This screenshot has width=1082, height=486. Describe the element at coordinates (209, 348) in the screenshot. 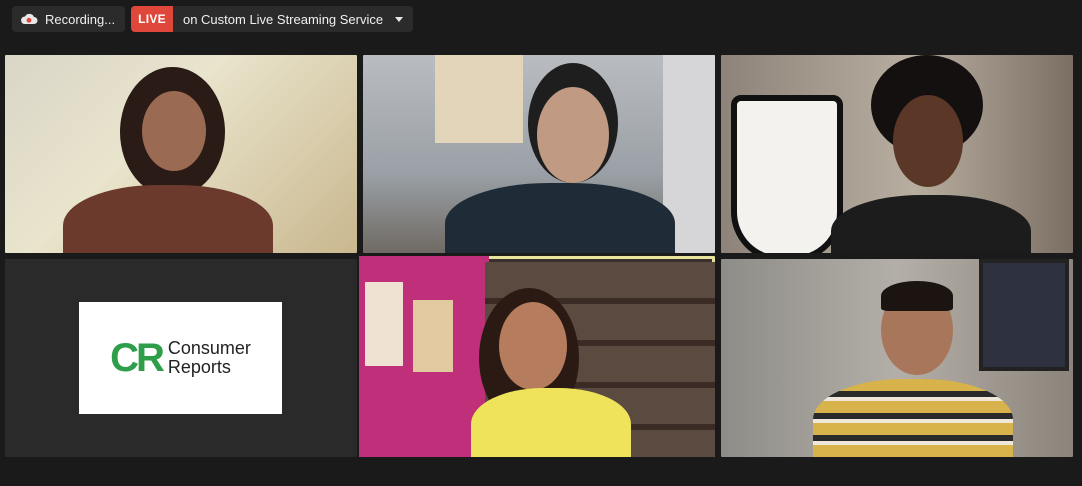

I see `cr-logo-line1: Consumer` at that location.